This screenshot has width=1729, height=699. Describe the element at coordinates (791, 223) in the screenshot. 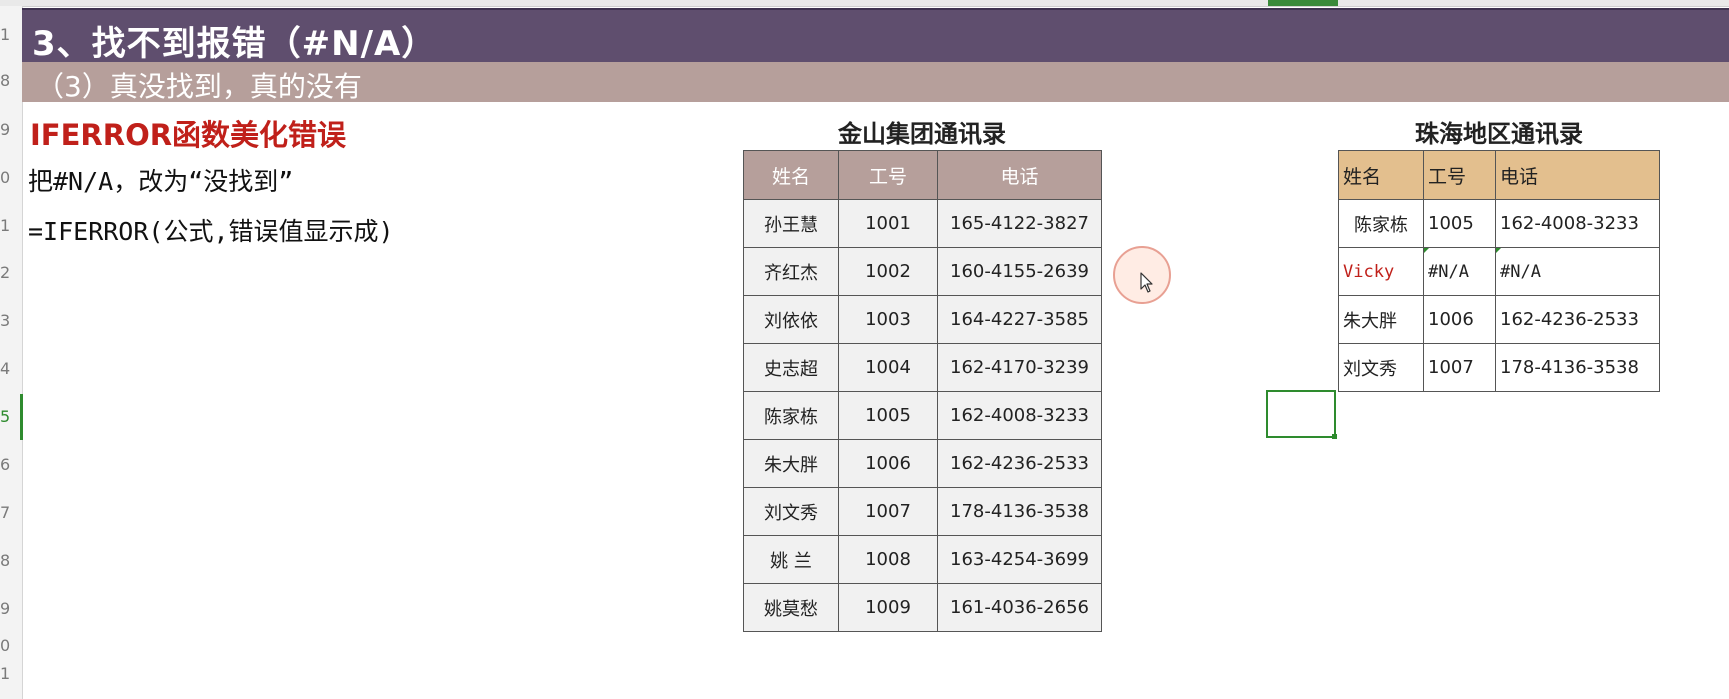

I see `table-cell: 孙王慧` at that location.